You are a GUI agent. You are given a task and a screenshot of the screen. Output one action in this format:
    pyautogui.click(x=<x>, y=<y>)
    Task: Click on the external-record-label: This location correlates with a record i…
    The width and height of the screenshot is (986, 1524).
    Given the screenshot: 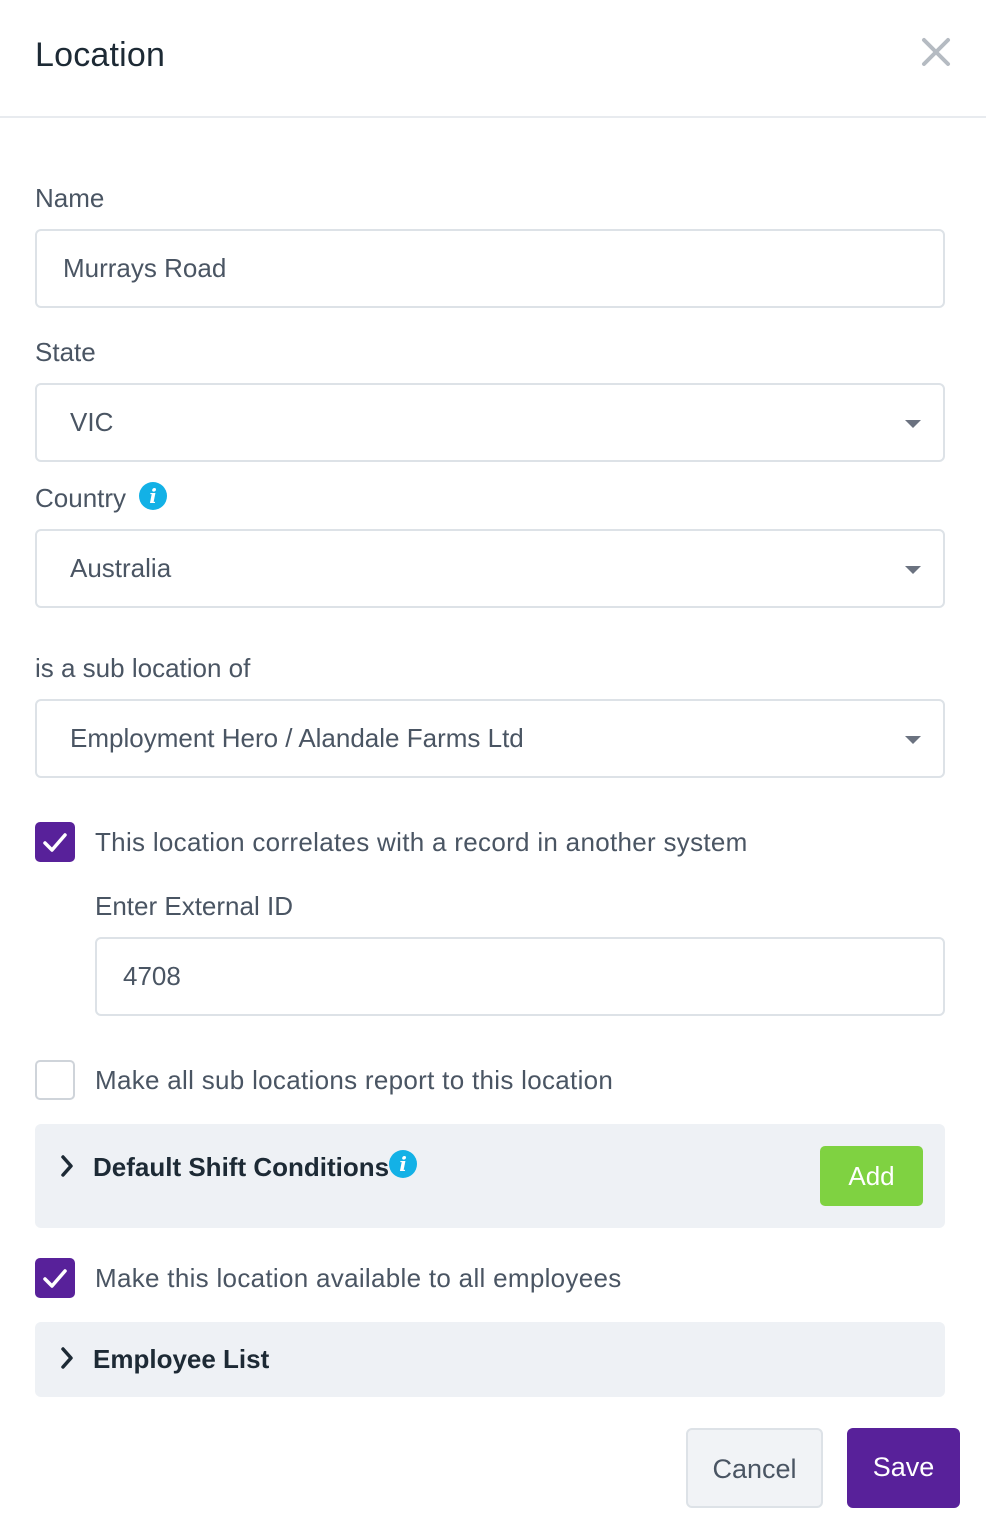 What is the action you would take?
    pyautogui.click(x=421, y=842)
    